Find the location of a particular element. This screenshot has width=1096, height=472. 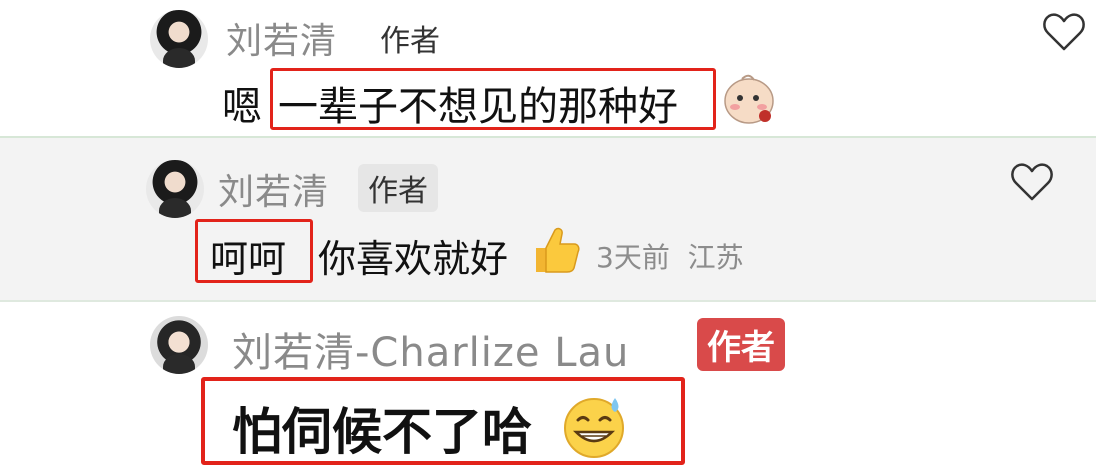

author-badge: 作者 is located at coordinates (741, 344).